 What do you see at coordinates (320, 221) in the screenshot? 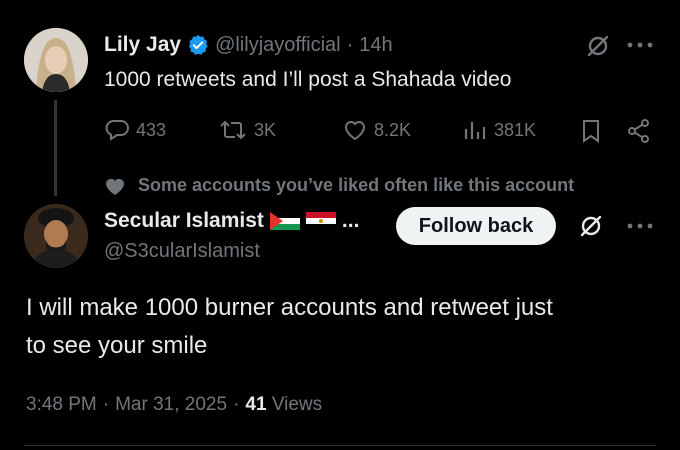
I see `egypt-flag-icon` at bounding box center [320, 221].